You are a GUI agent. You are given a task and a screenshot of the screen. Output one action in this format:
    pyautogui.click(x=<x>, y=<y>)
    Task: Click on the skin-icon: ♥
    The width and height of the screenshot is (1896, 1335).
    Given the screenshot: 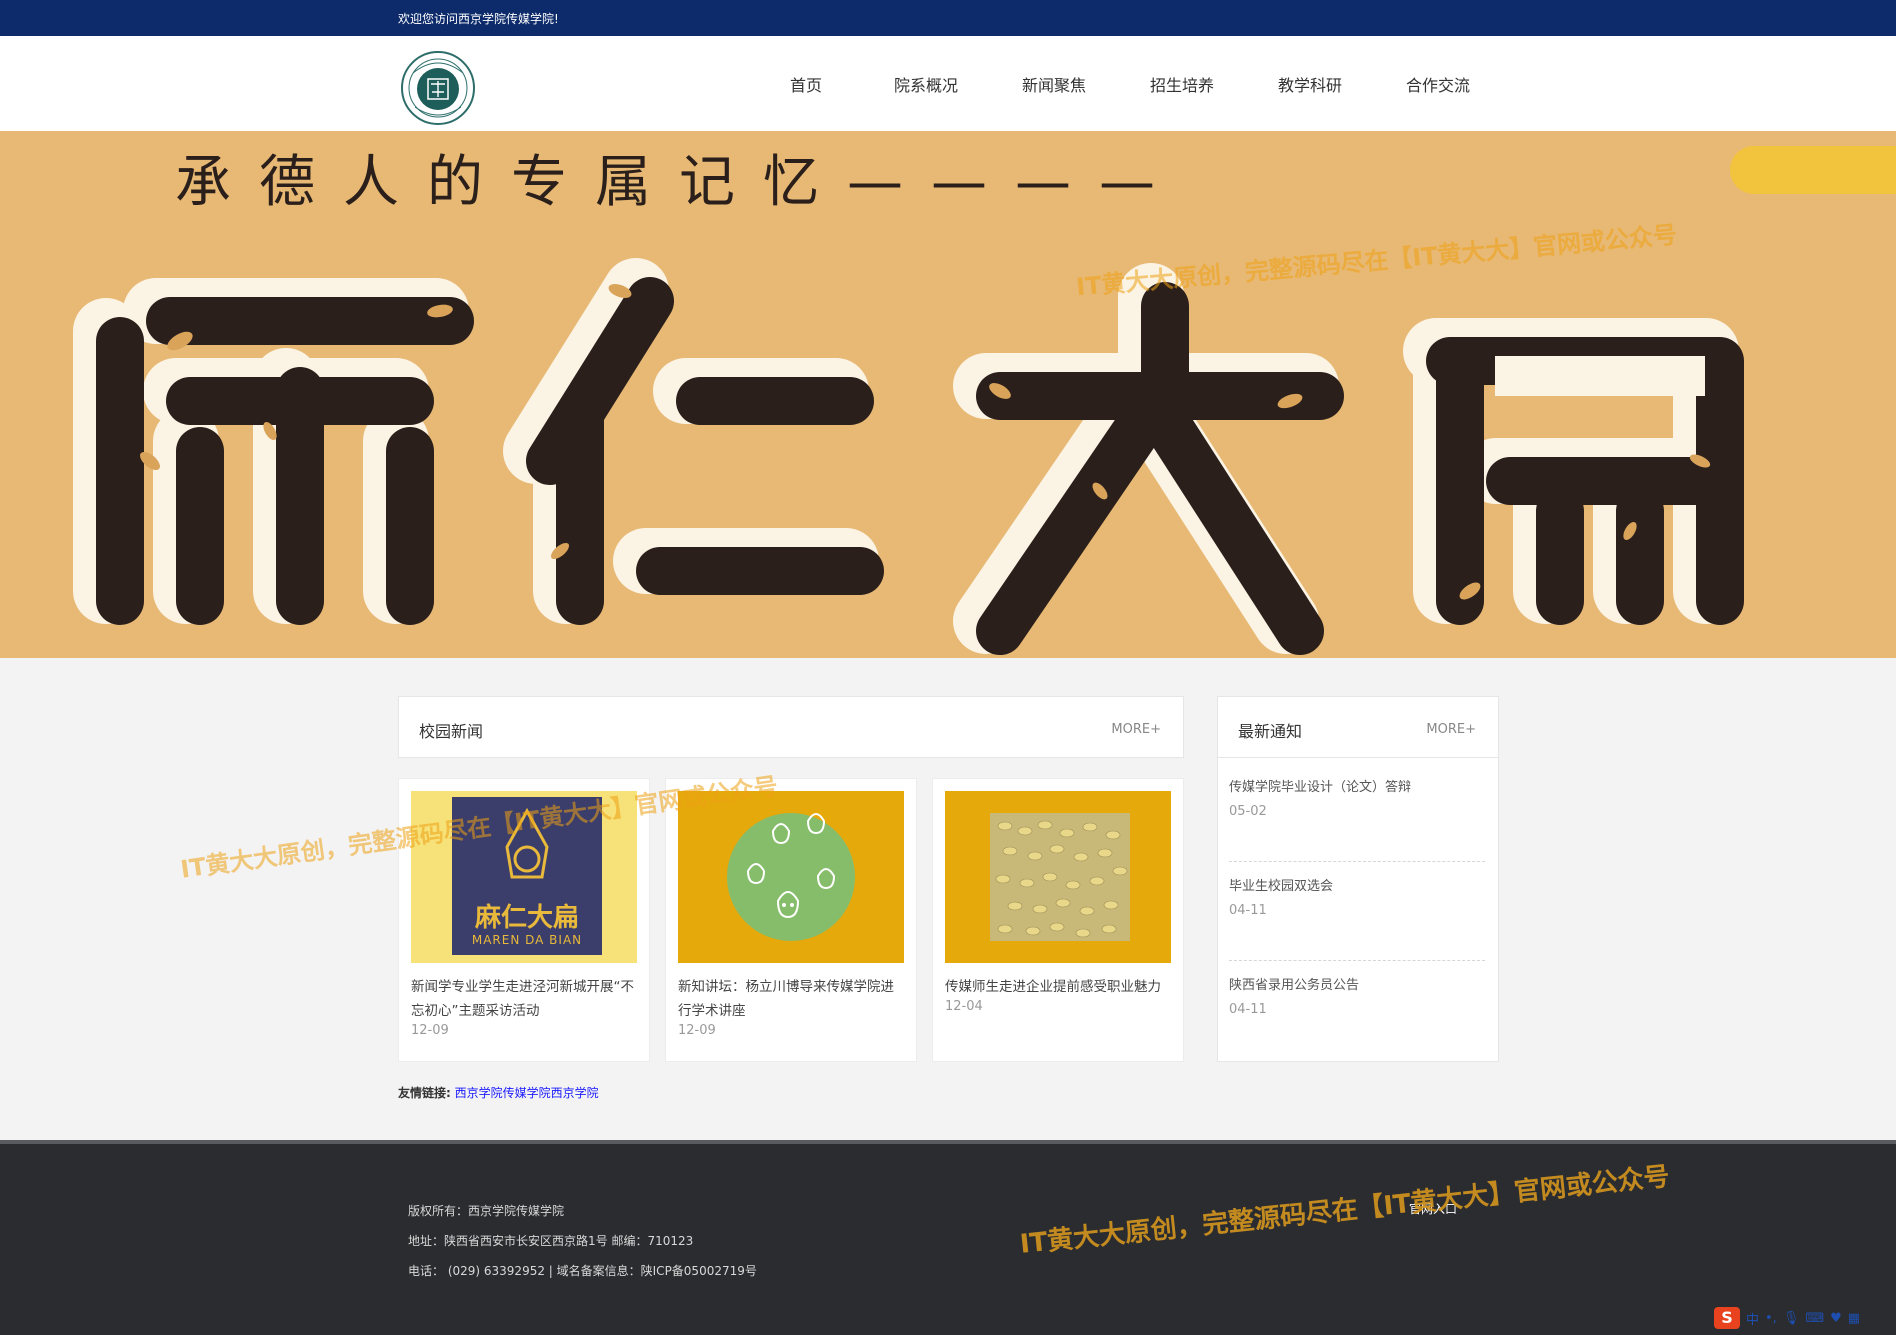 What is the action you would take?
    pyautogui.click(x=1836, y=1318)
    